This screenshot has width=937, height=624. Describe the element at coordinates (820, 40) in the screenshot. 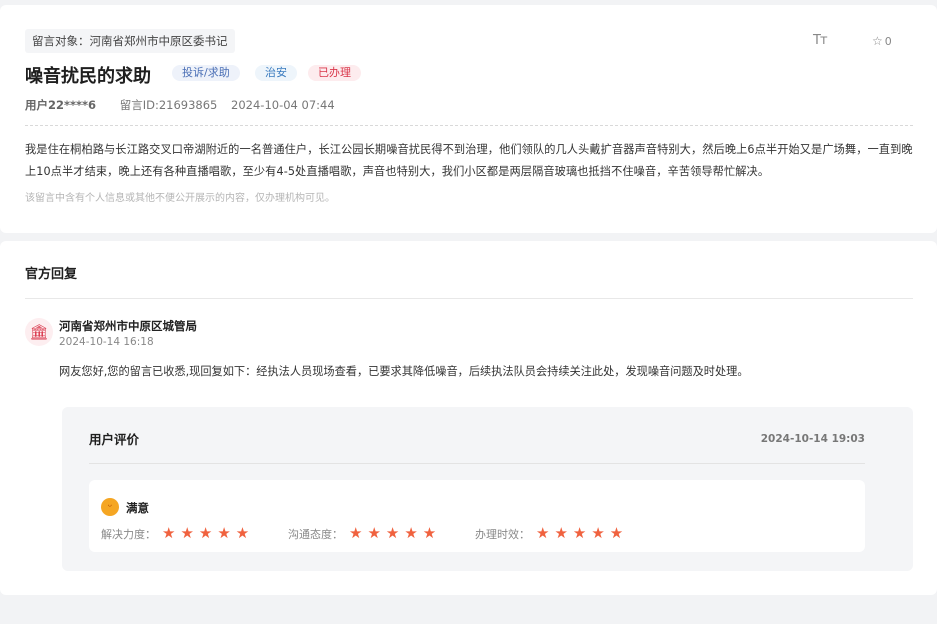

I see `font-size-icon: Tт` at that location.